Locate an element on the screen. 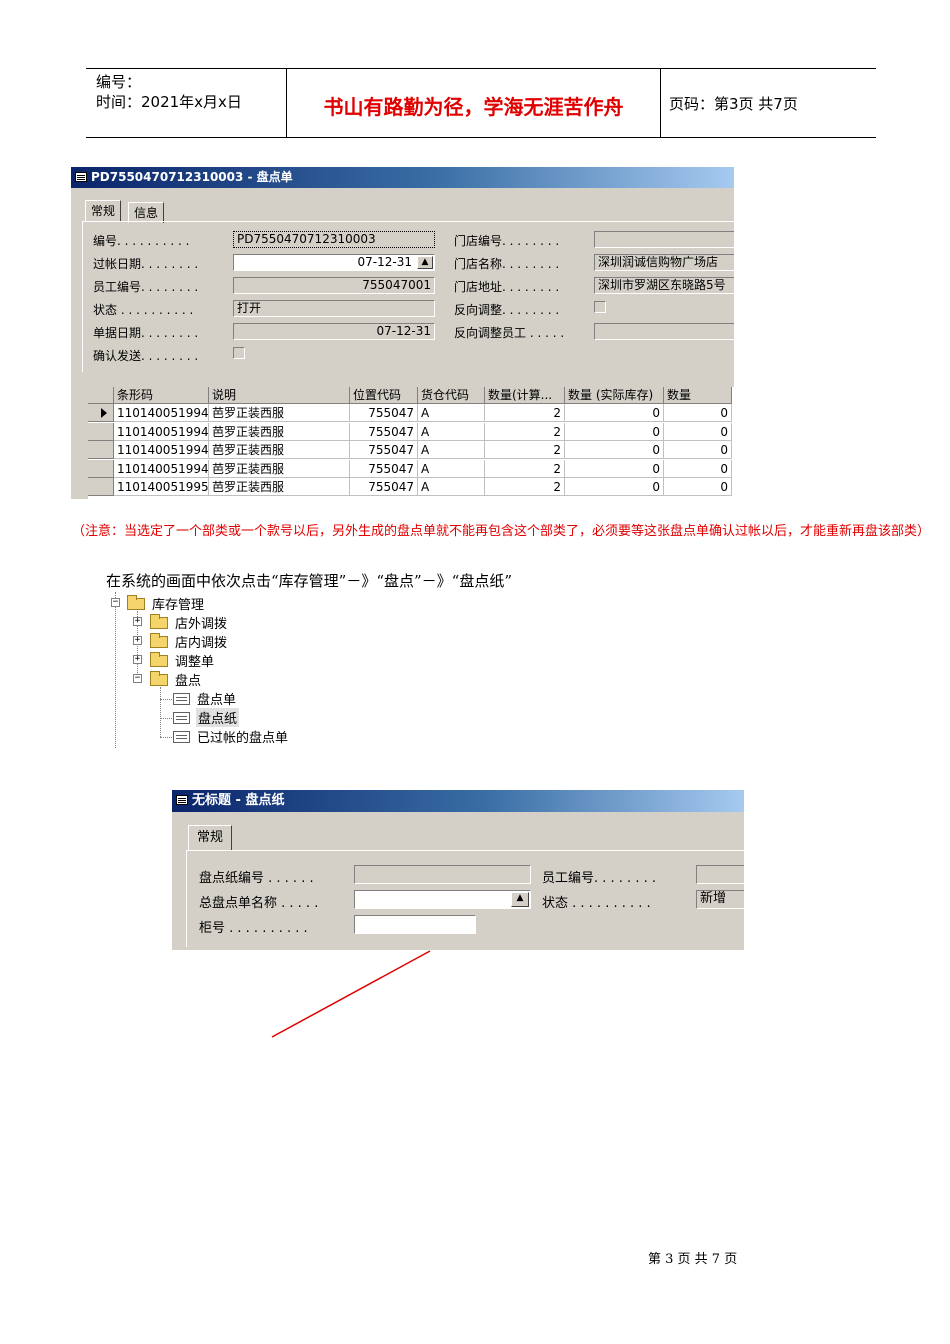  red-pointer-line is located at coordinates (351, 994).